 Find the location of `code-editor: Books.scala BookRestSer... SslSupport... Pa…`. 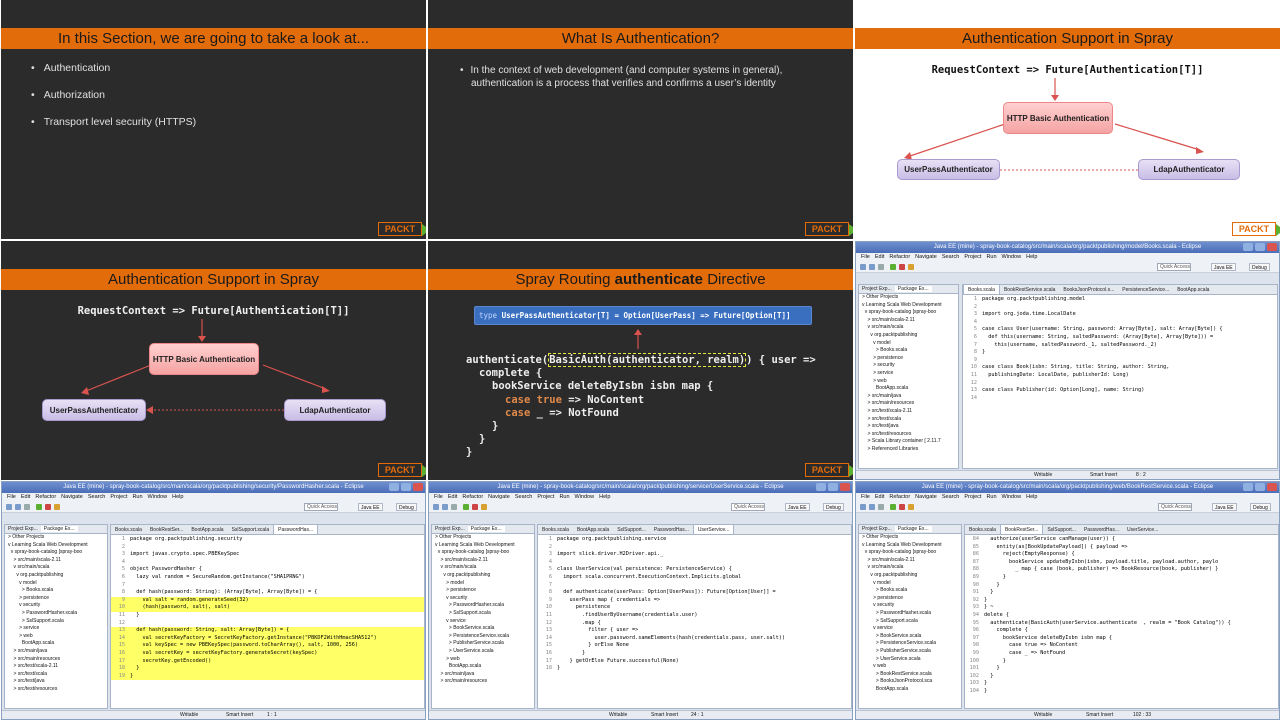

code-editor: Books.scala BookRestSer... SslSupport... Pa… is located at coordinates (1121, 616).